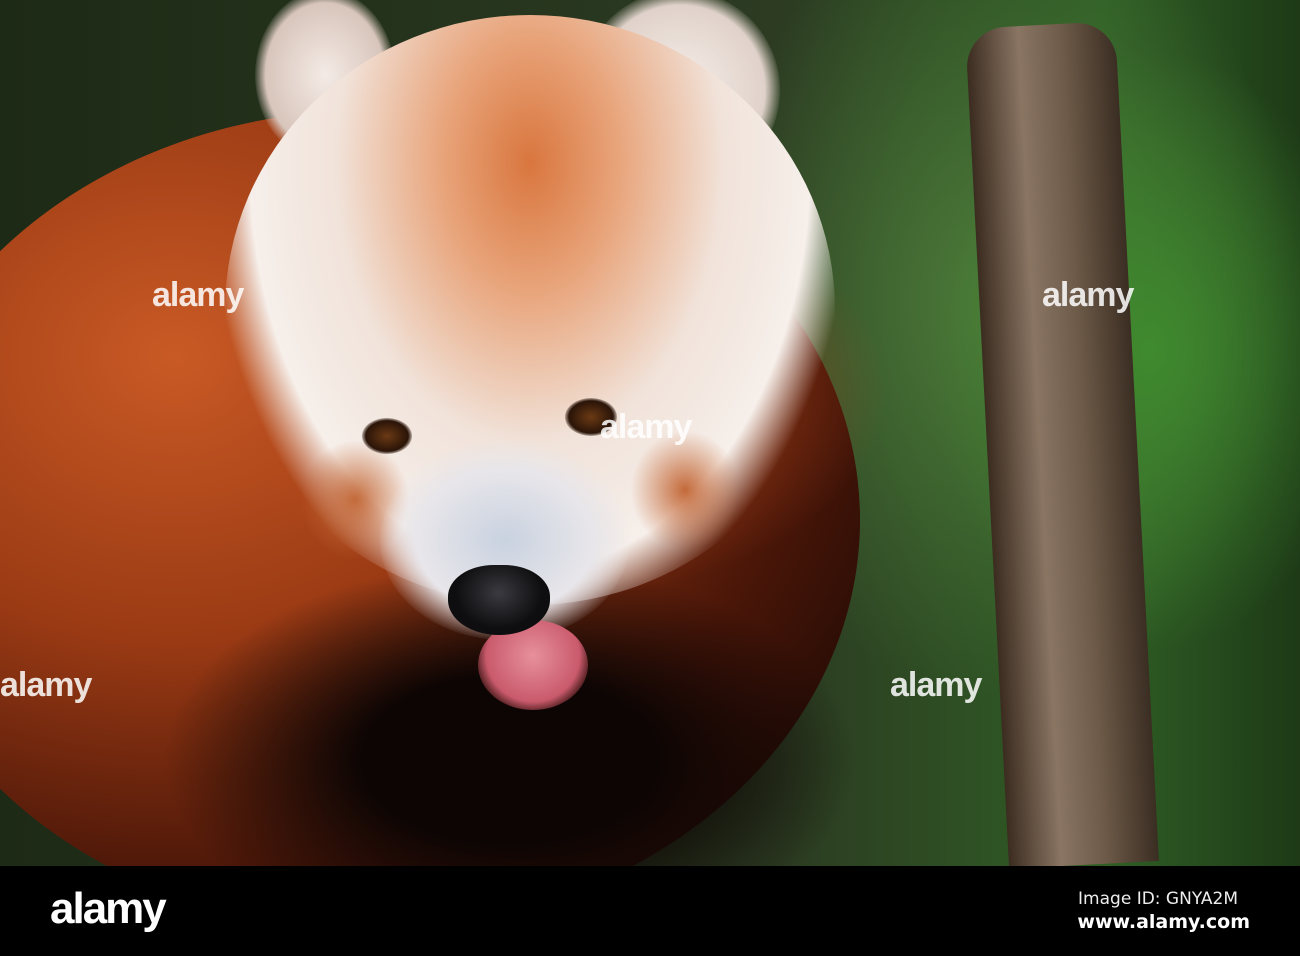 The height and width of the screenshot is (956, 1300). What do you see at coordinates (1158, 899) in the screenshot?
I see `image-id: Image ID: GNYA2M` at bounding box center [1158, 899].